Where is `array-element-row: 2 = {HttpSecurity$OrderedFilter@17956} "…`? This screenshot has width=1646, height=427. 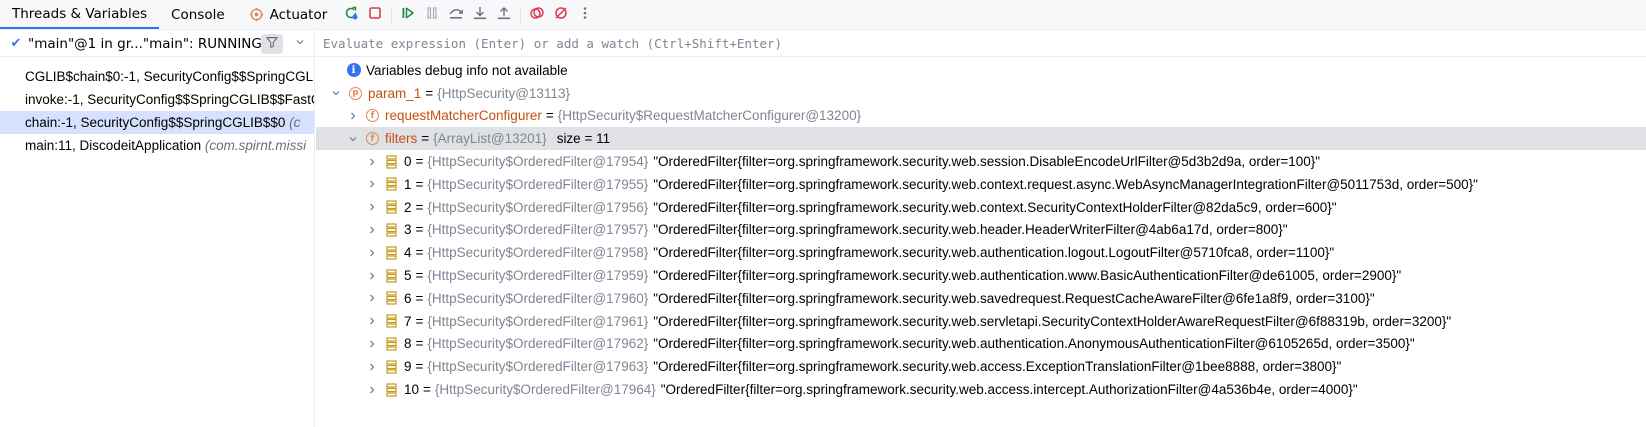 array-element-row: 2 = {HttpSecurity$OrderedFilter@17956} "… is located at coordinates (981, 207).